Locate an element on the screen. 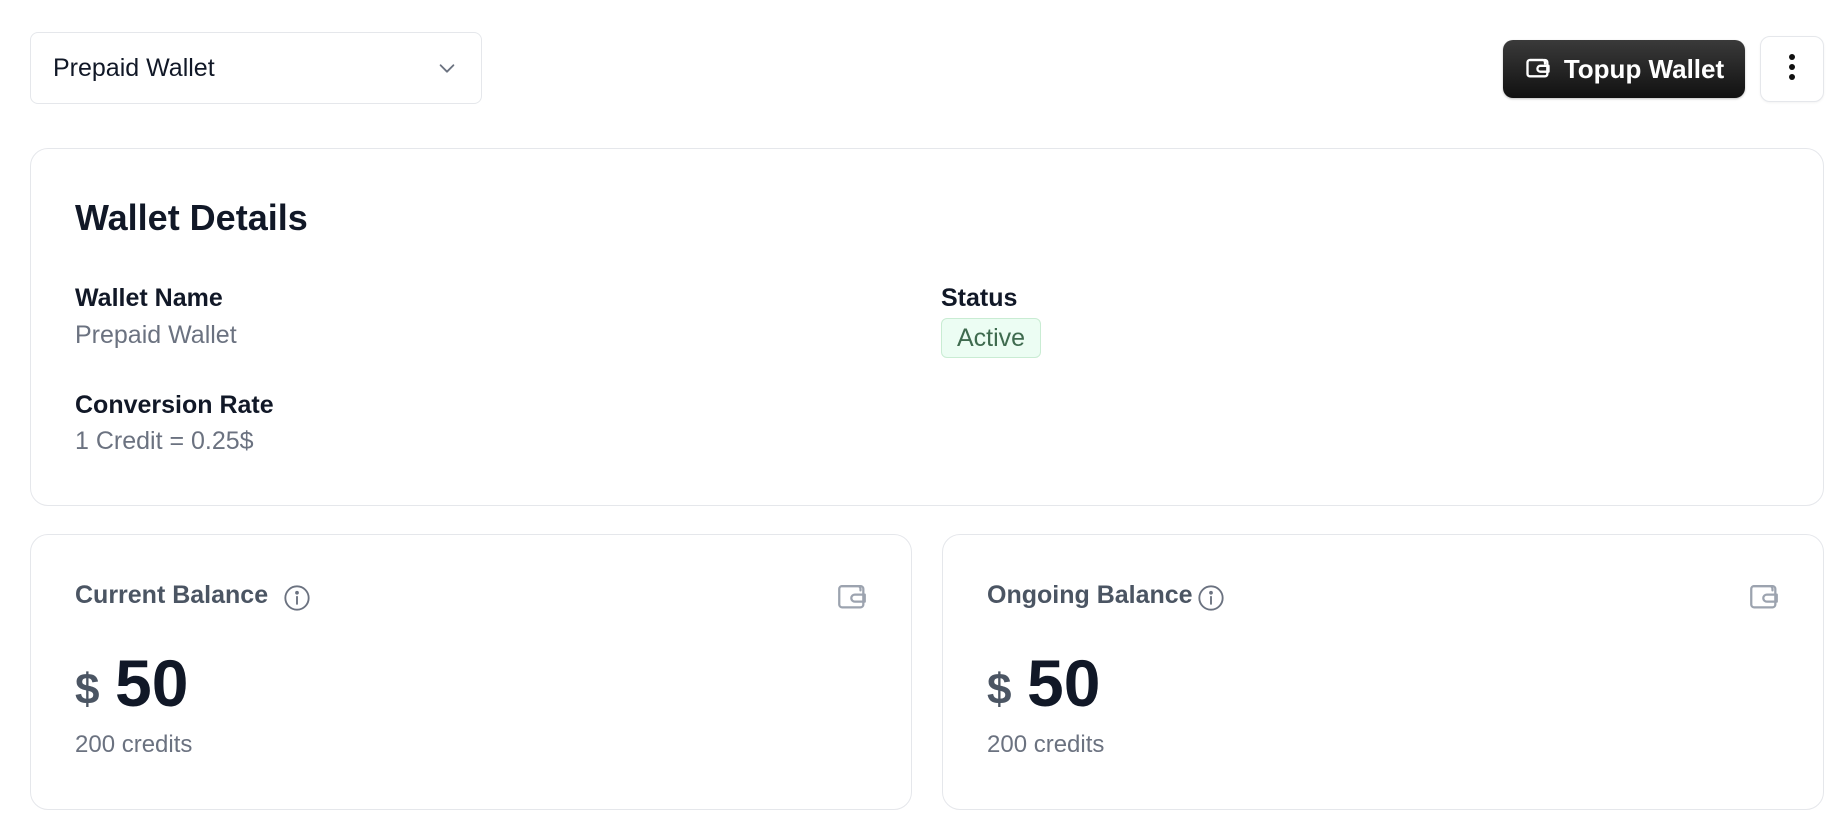  status-badge: Active is located at coordinates (991, 338).